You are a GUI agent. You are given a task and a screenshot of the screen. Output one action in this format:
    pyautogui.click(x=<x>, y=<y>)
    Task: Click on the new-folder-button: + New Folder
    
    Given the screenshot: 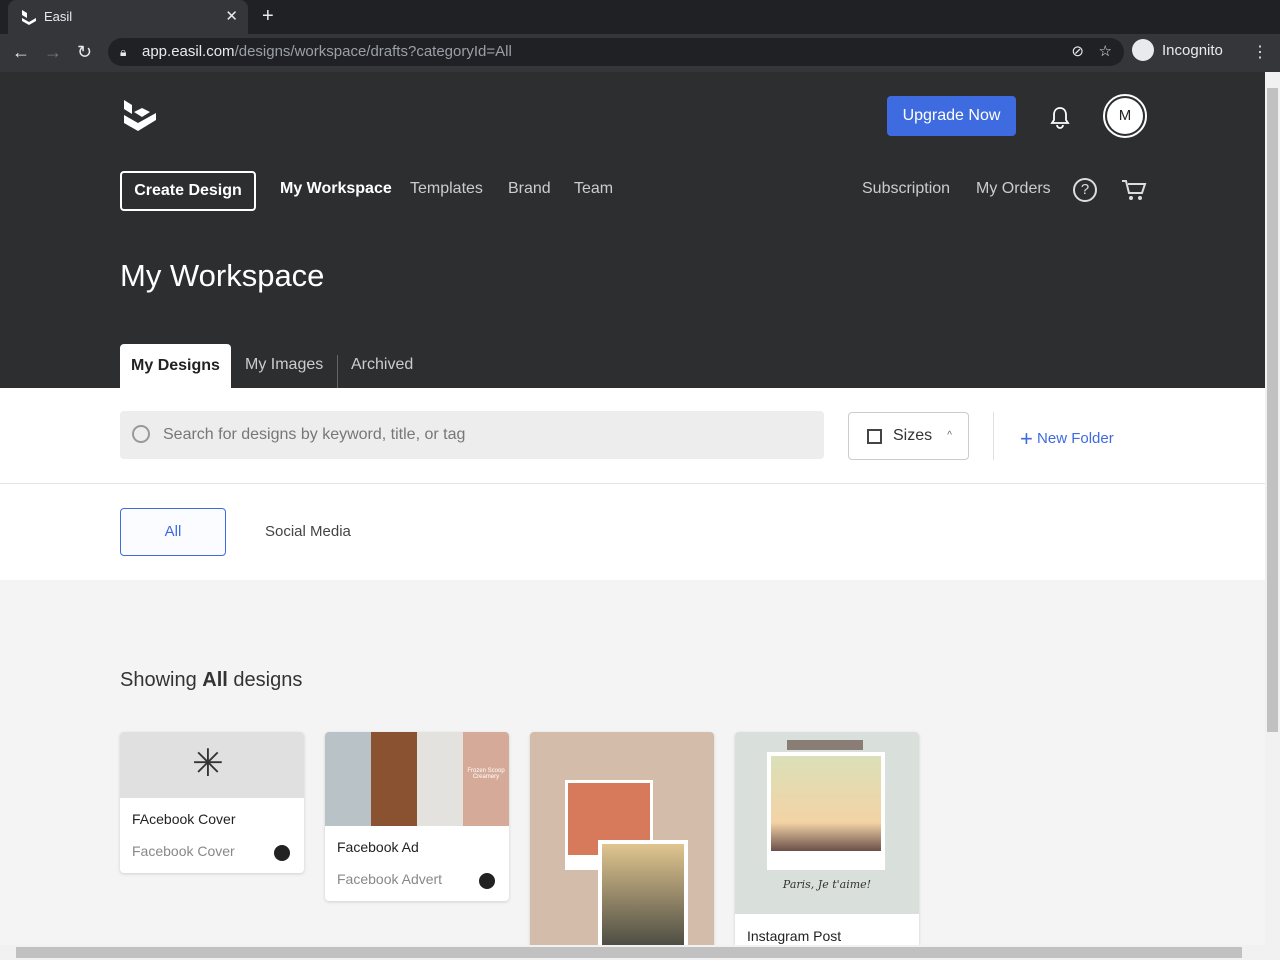 What is the action you would take?
    pyautogui.click(x=1067, y=439)
    